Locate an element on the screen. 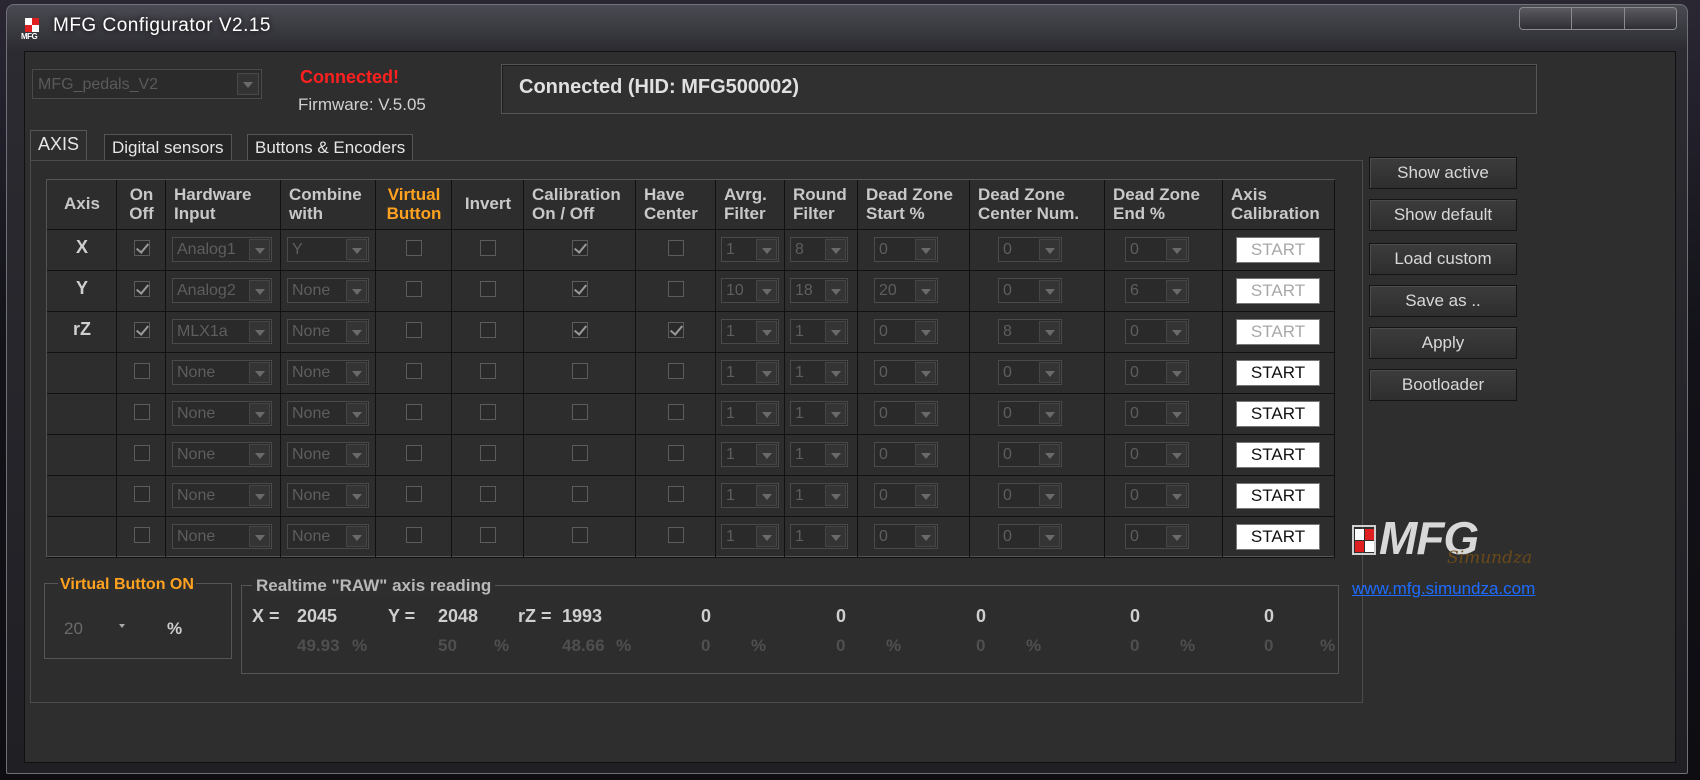  maximize-button is located at coordinates (1598, 18).